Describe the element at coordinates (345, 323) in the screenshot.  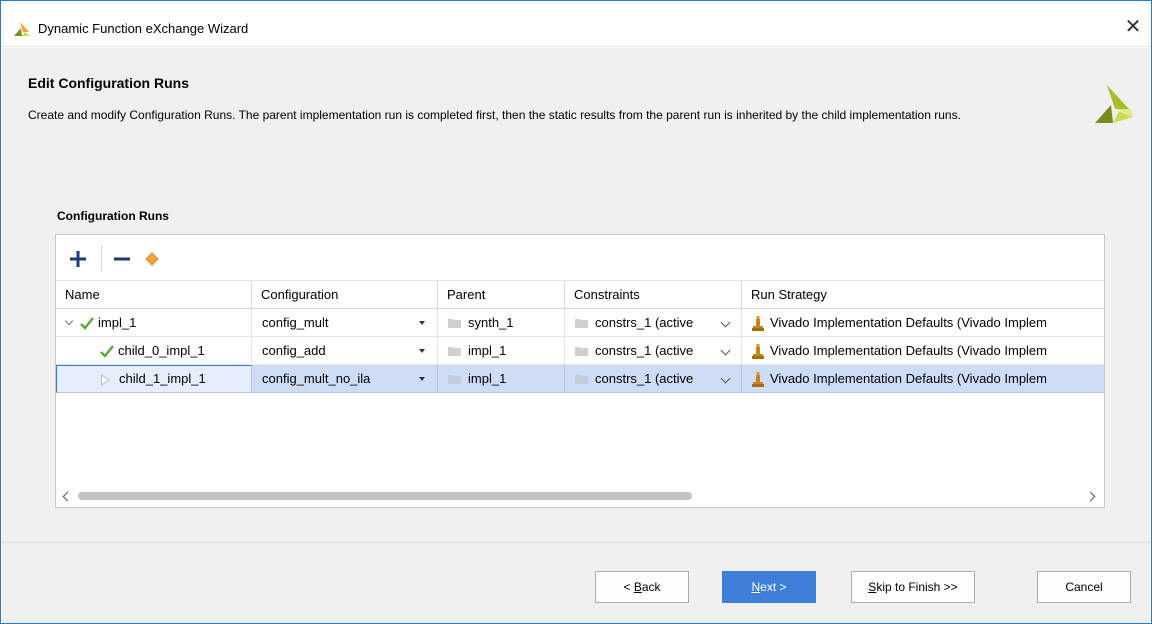
I see `configuration-dropdown: config_mult` at that location.